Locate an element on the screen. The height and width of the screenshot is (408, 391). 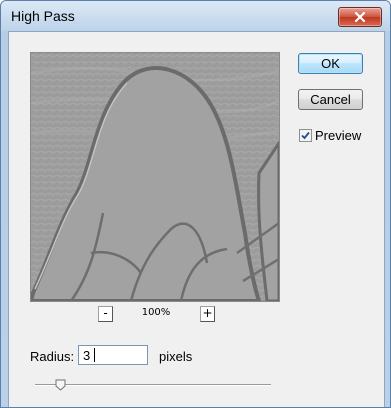
radius-slider-thumb is located at coordinates (60, 387).